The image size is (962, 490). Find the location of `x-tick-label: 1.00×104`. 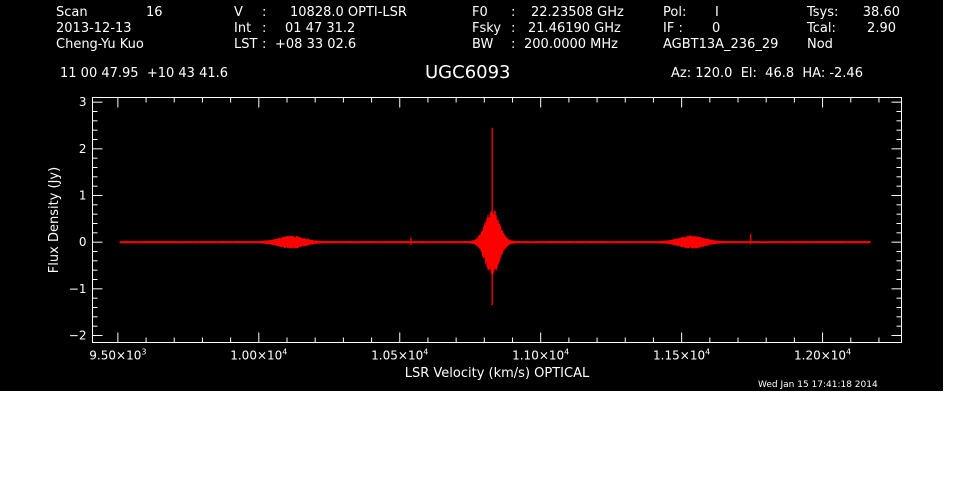

x-tick-label: 1.00×104 is located at coordinates (258, 355).